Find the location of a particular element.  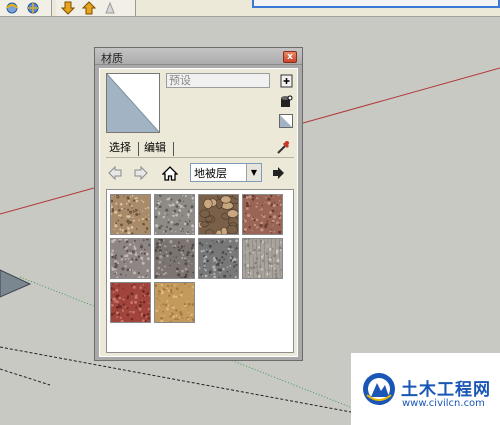

back-button is located at coordinates (115, 173).